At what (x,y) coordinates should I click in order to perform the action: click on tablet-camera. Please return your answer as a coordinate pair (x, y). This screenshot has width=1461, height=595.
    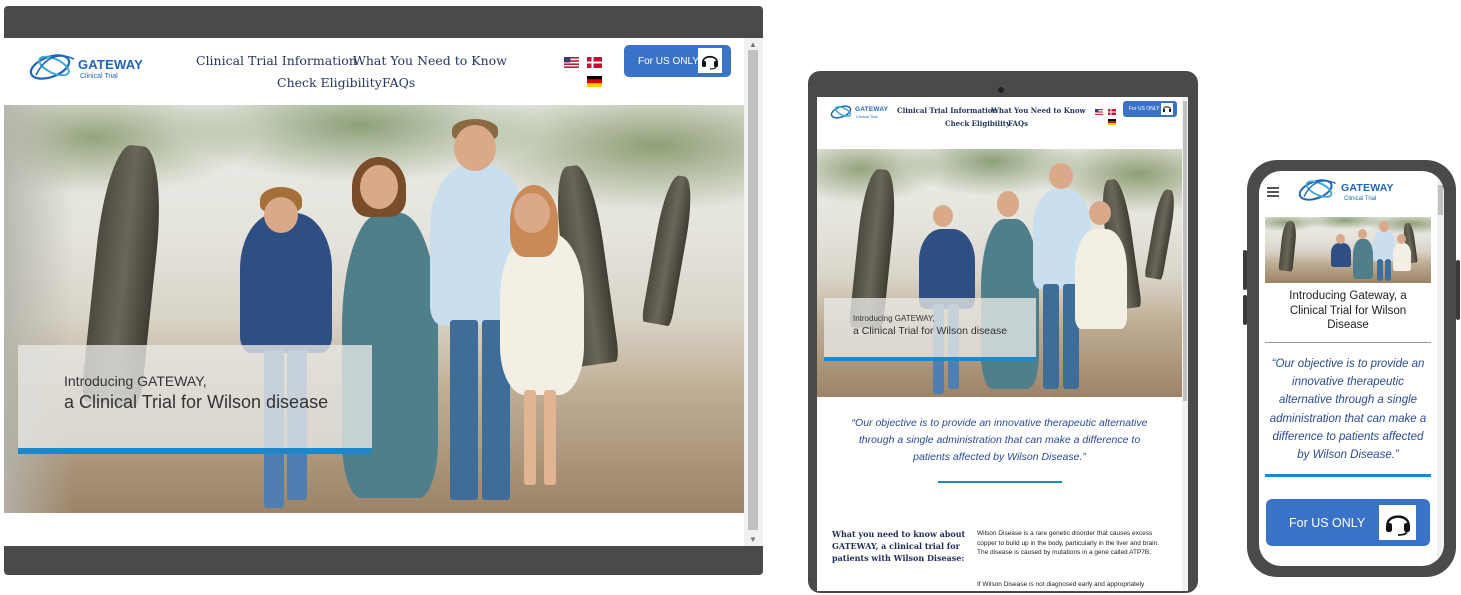
    Looking at the image, I should click on (1001, 90).